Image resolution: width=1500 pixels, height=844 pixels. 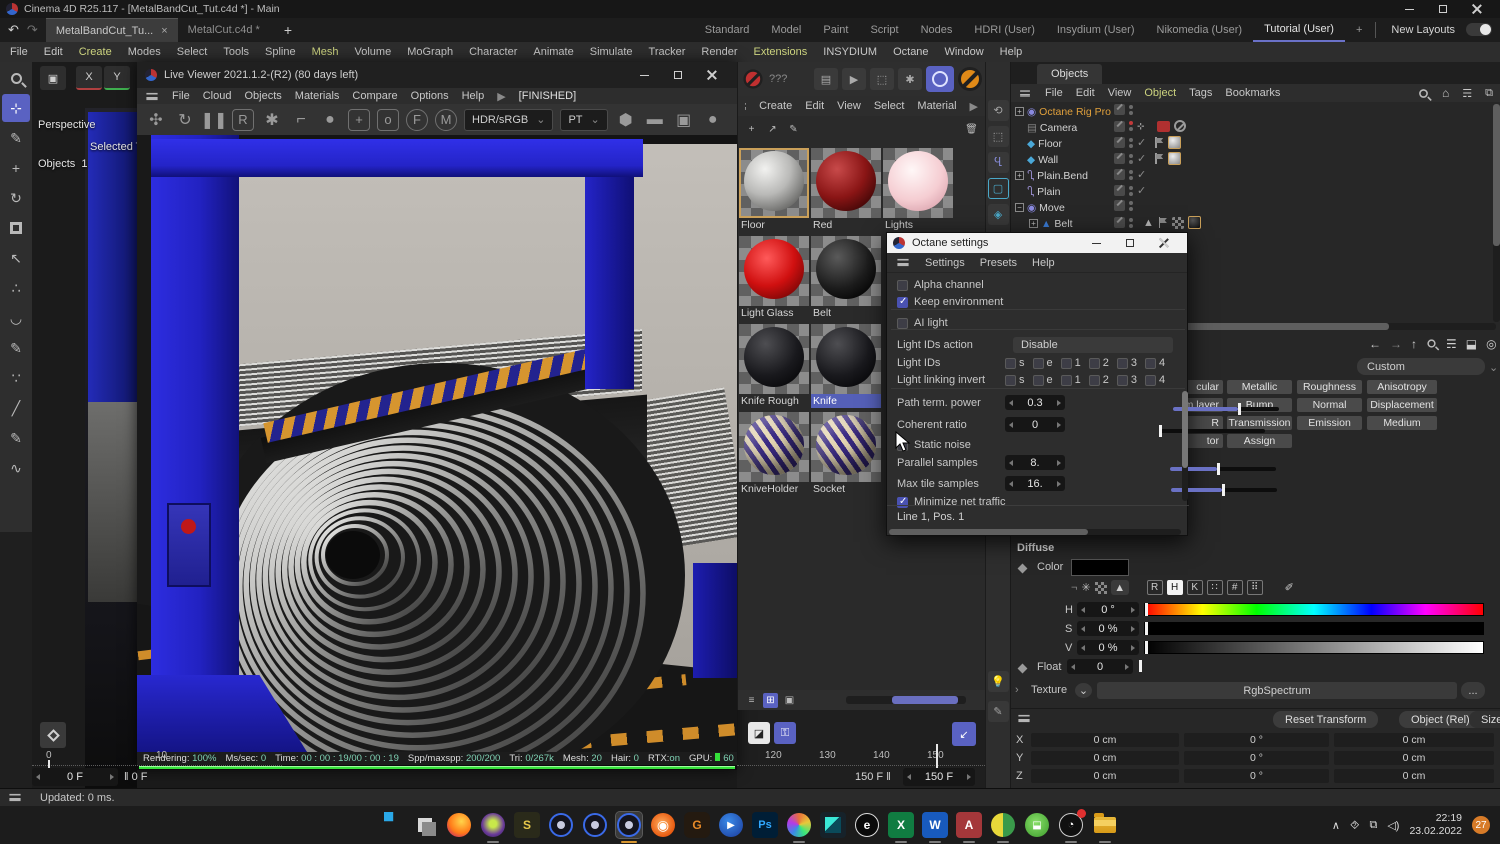 I want to click on pen-point-tool: ✎, so click(x=16, y=348).